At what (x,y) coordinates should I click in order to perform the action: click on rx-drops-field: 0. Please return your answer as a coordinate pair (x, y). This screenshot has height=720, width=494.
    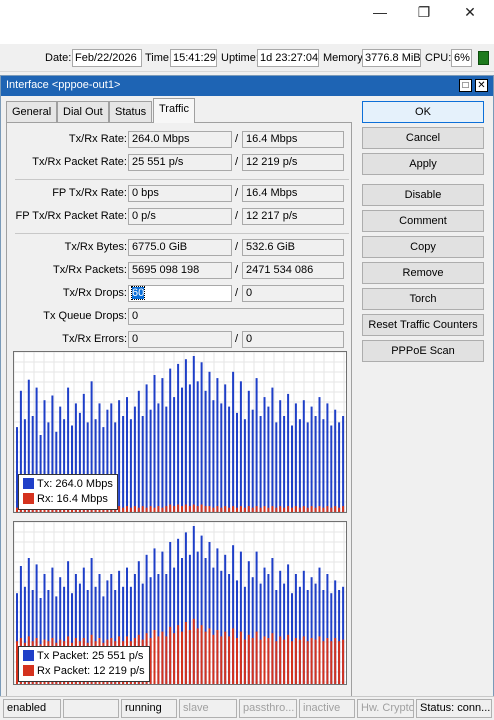
    Looking at the image, I should click on (293, 293).